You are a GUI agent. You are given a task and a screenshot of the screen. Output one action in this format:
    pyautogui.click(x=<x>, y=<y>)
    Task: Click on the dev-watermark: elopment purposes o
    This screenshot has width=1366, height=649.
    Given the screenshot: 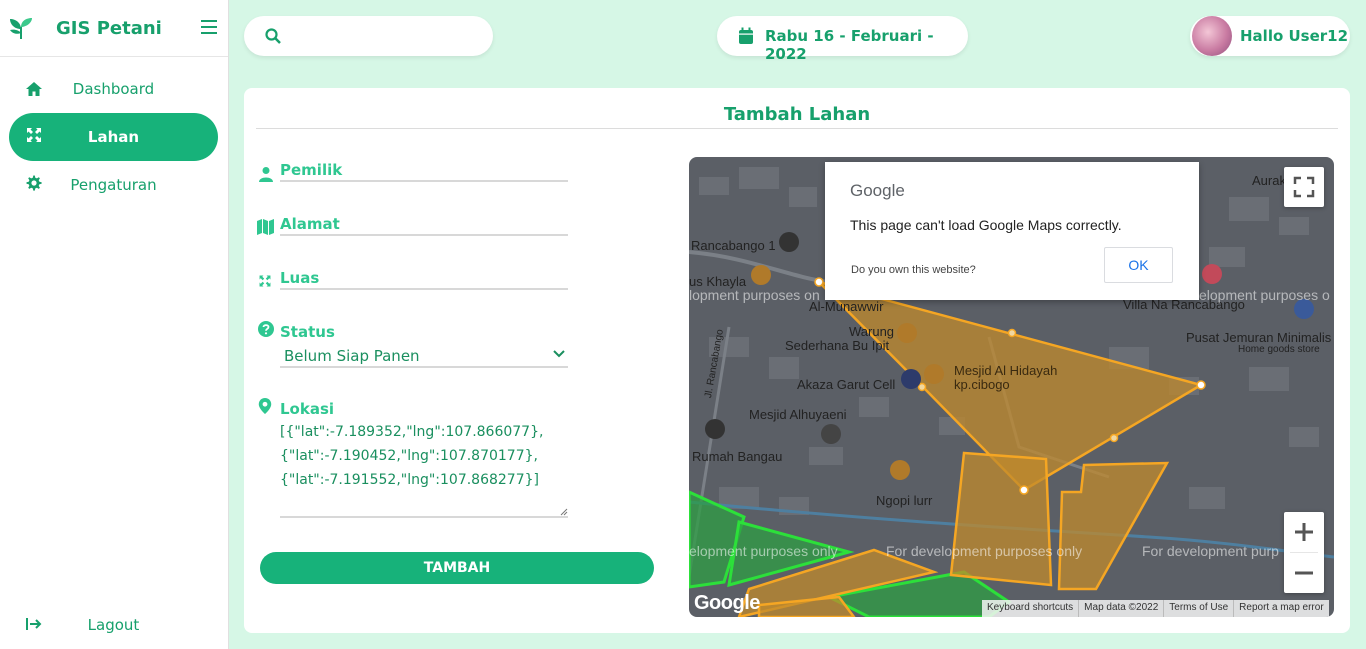 What is the action you would take?
    pyautogui.click(x=1264, y=295)
    